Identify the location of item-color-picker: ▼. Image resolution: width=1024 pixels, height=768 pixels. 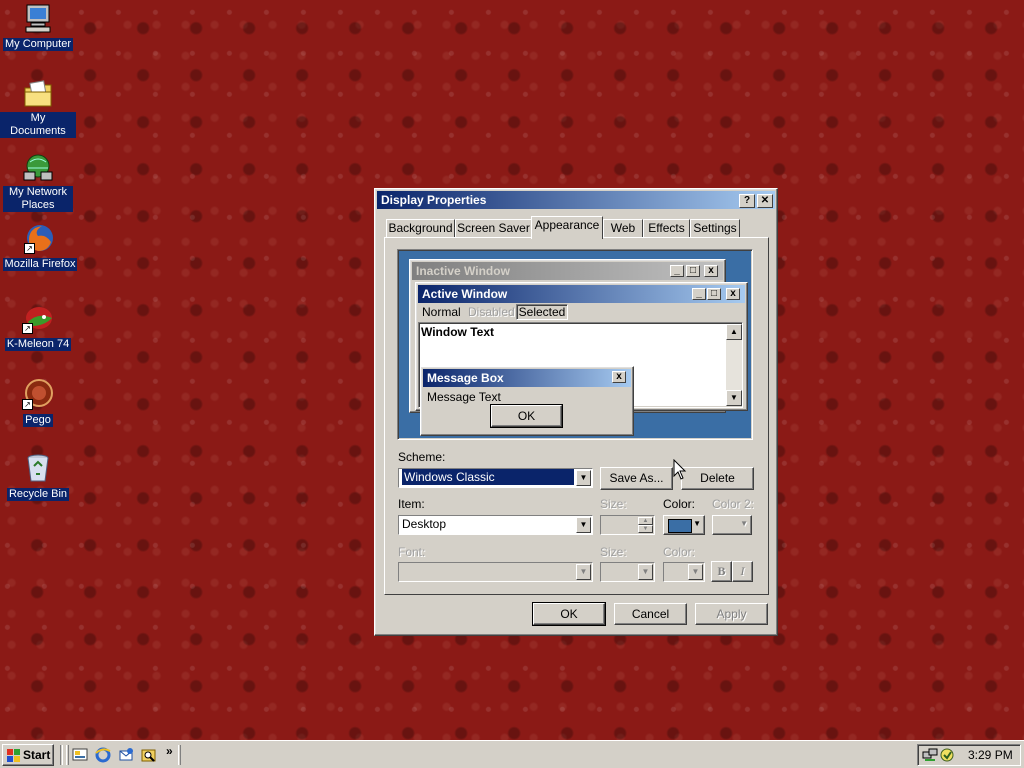
(684, 525).